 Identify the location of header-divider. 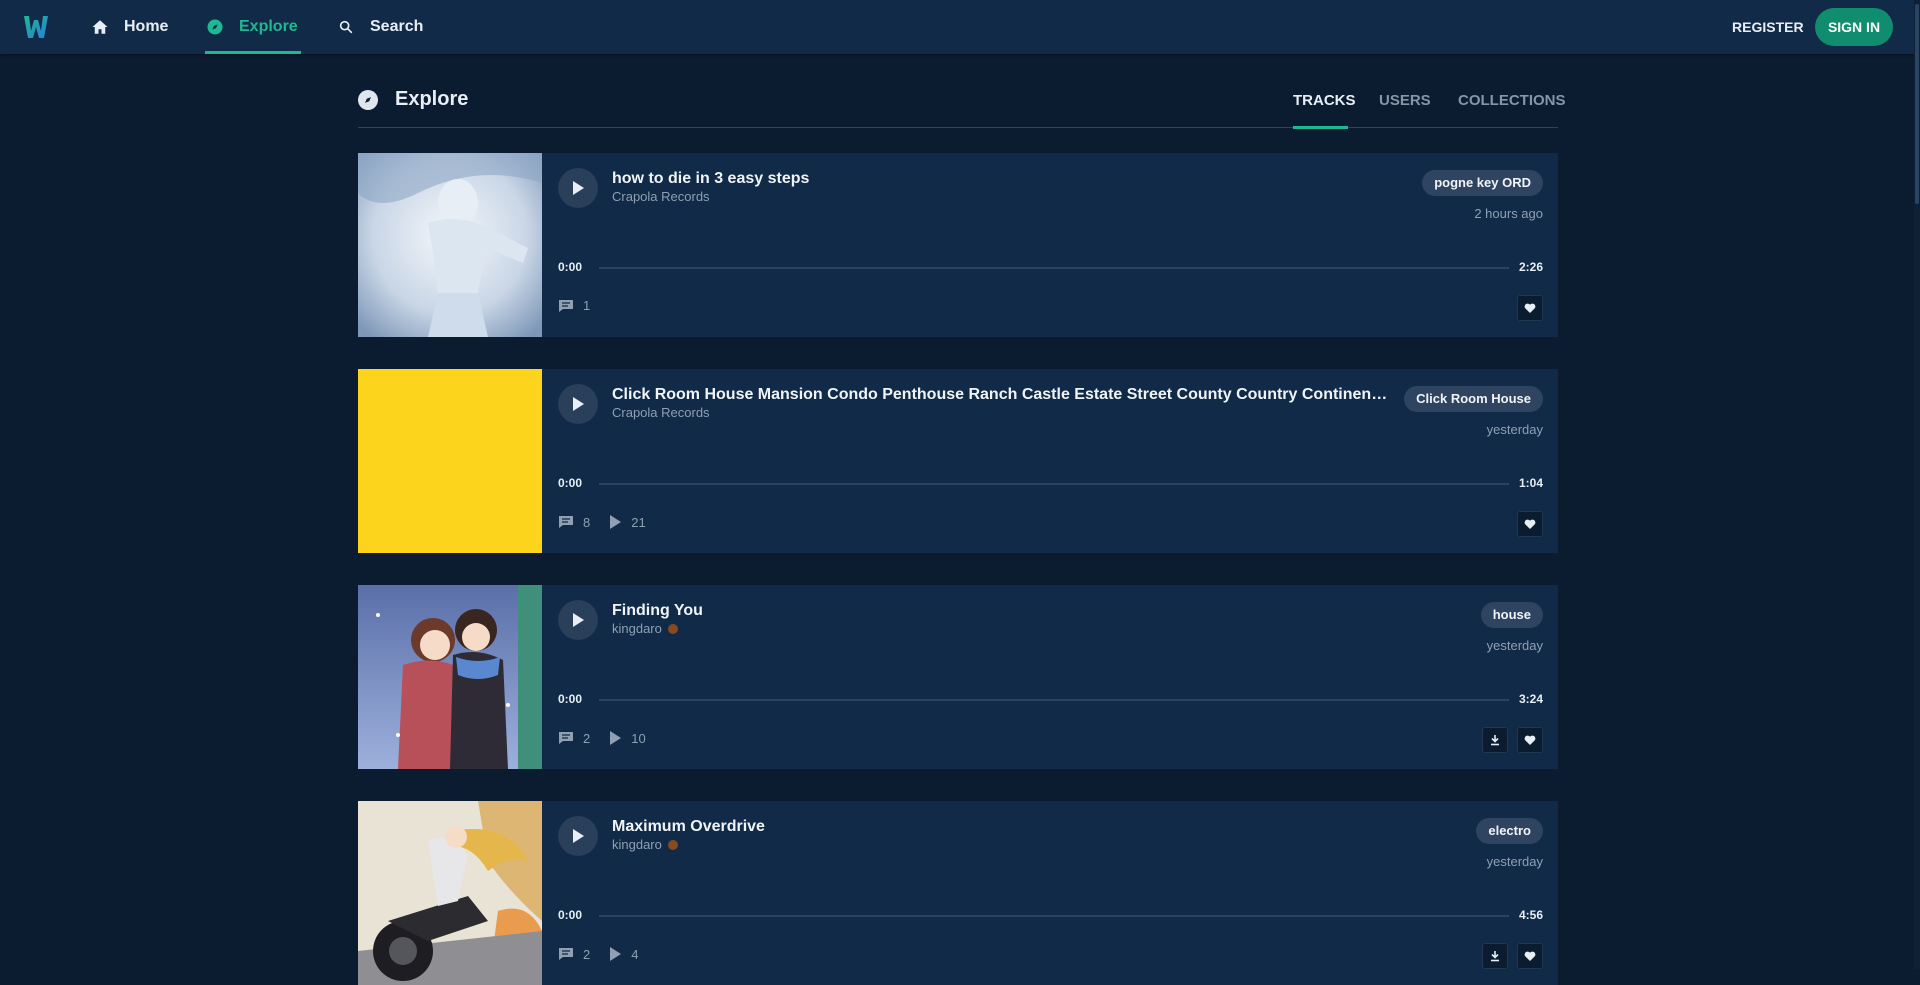
(958, 127).